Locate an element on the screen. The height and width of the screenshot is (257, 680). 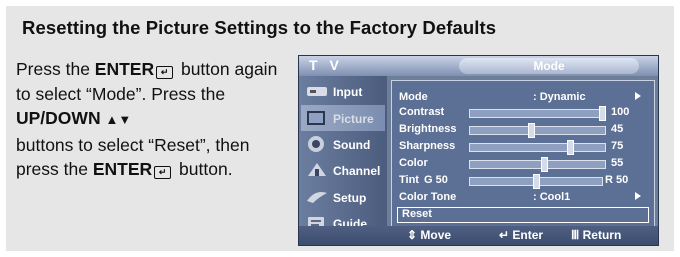
move-label: Move is located at coordinates (436, 235).